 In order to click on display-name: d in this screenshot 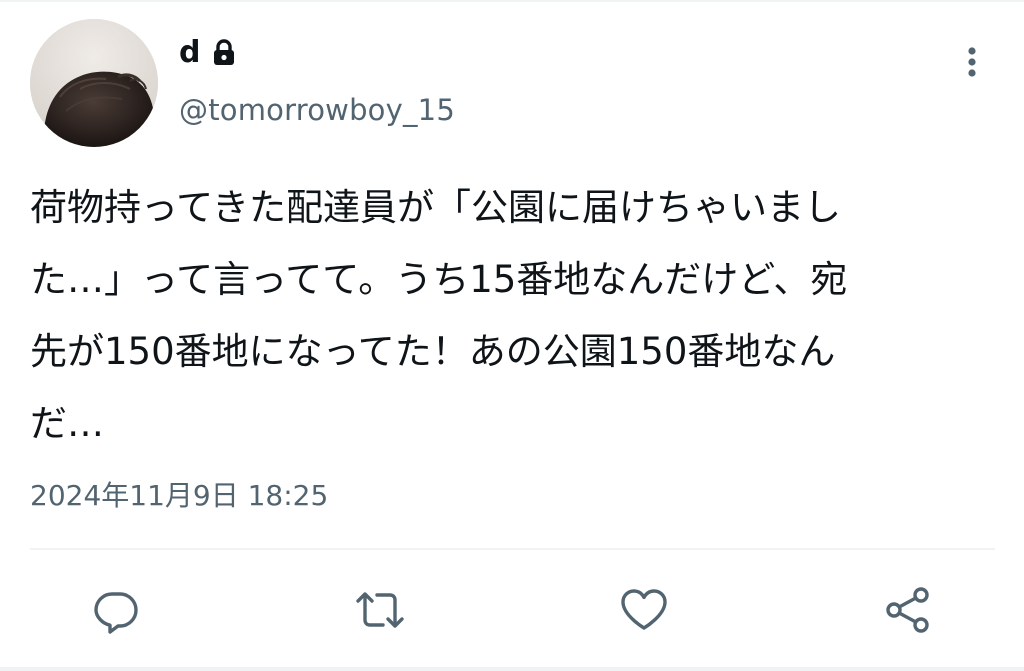, I will do `click(189, 53)`.